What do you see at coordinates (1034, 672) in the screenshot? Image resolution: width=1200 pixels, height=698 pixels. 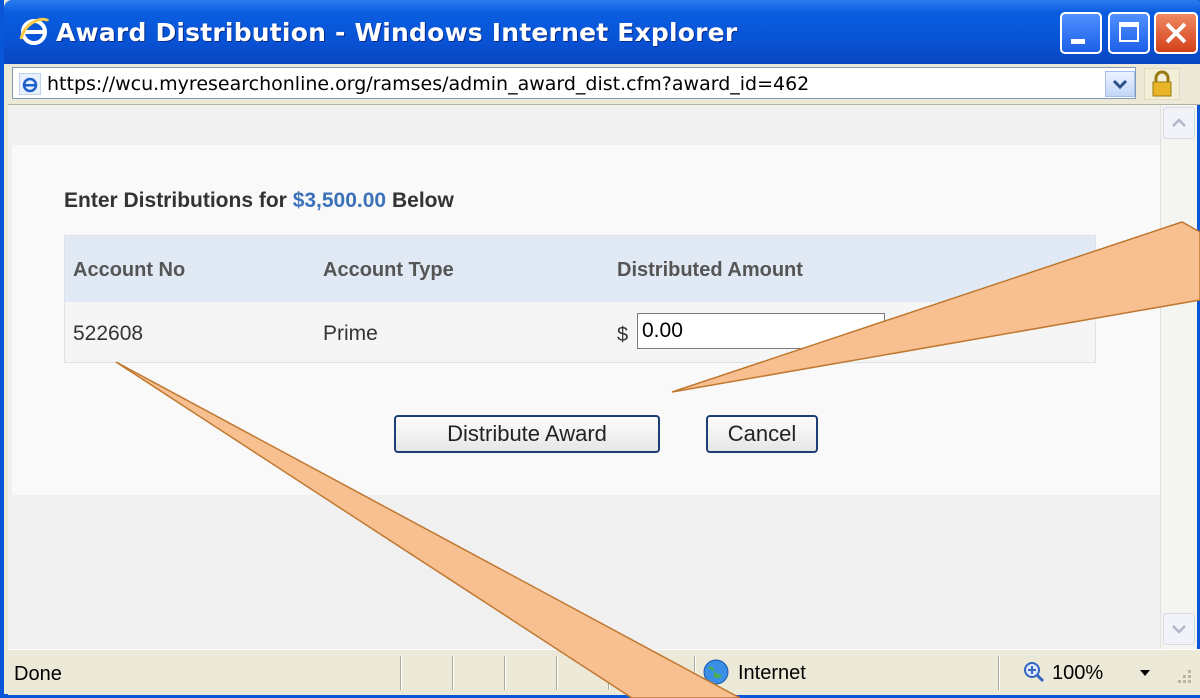 I see `zoom-icon` at bounding box center [1034, 672].